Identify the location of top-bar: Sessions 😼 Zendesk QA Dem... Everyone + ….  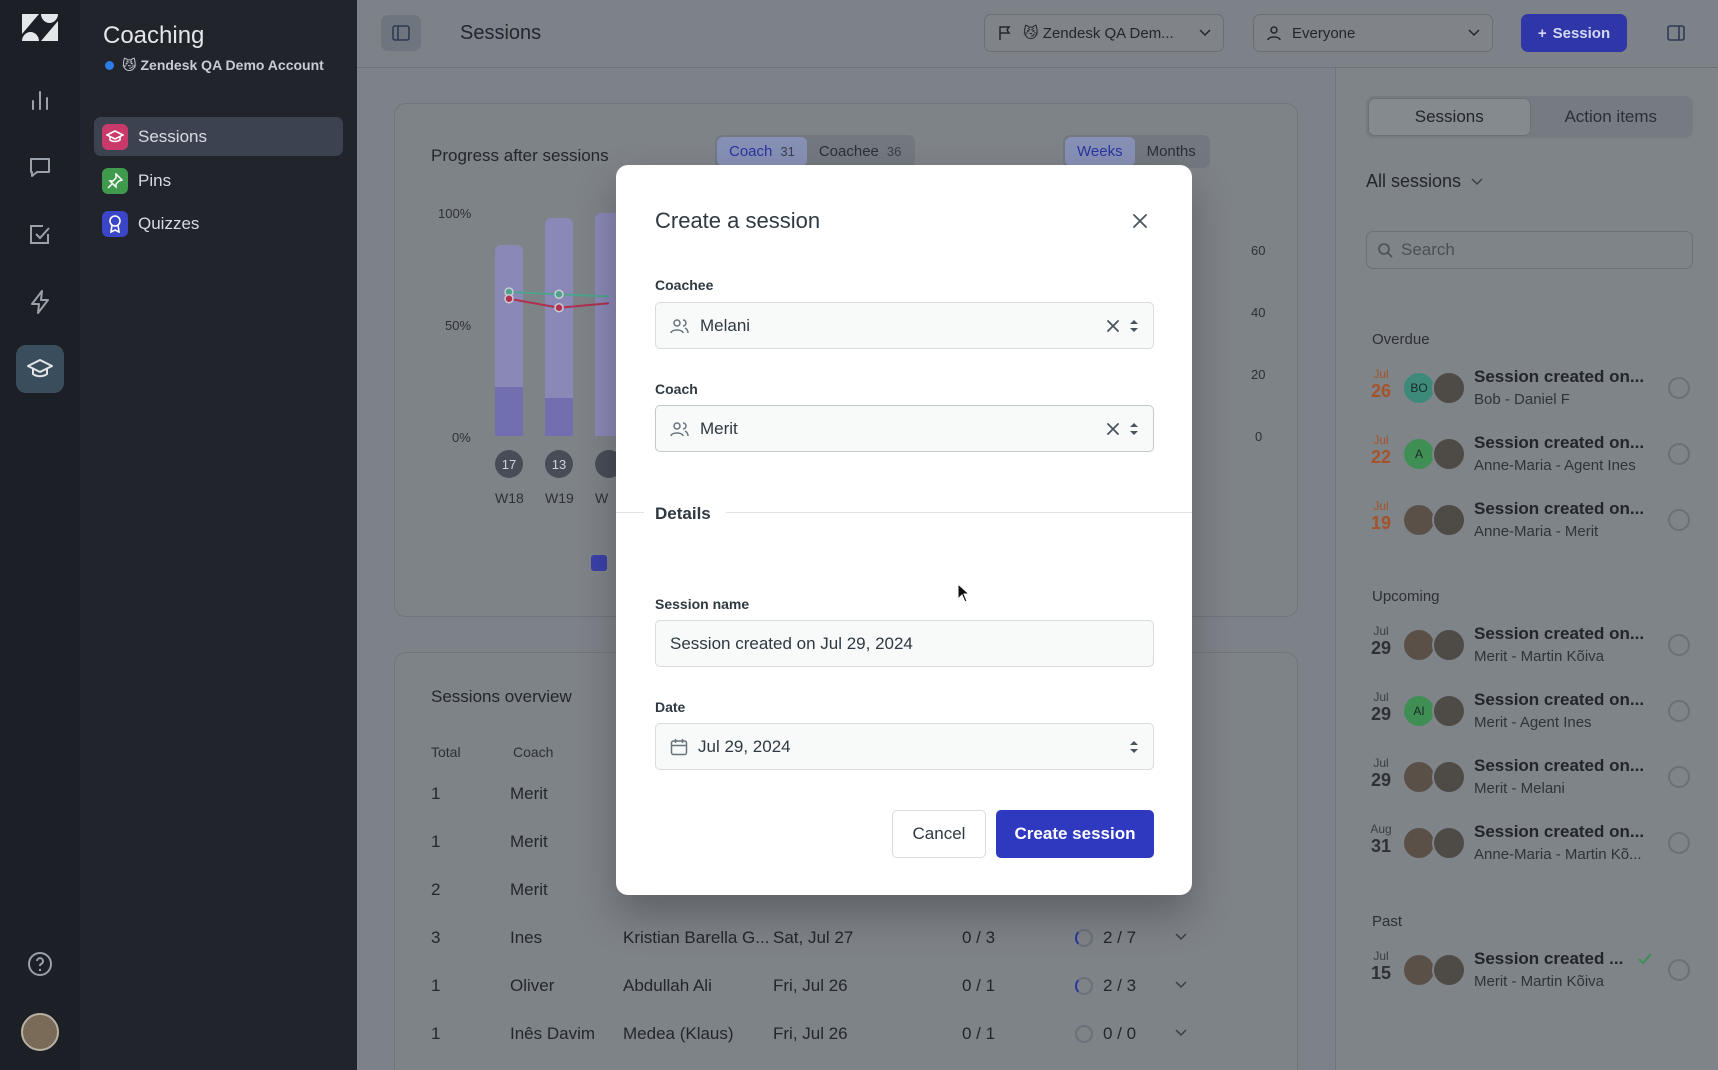
(1037, 34).